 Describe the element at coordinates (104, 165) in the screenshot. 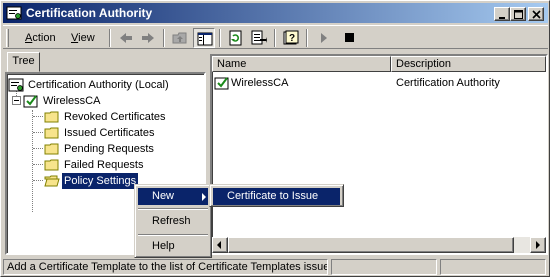

I see `tree-folder-label: Failed Requests` at that location.